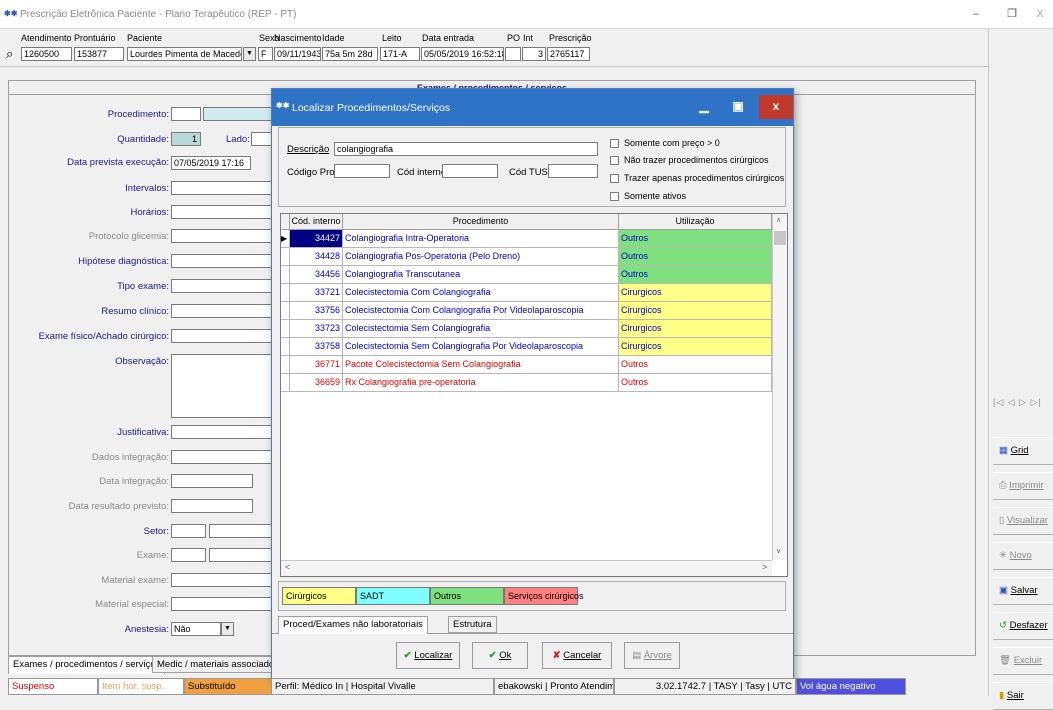 The height and width of the screenshot is (710, 1053). I want to click on search-icon: ⌕, so click(9, 54).